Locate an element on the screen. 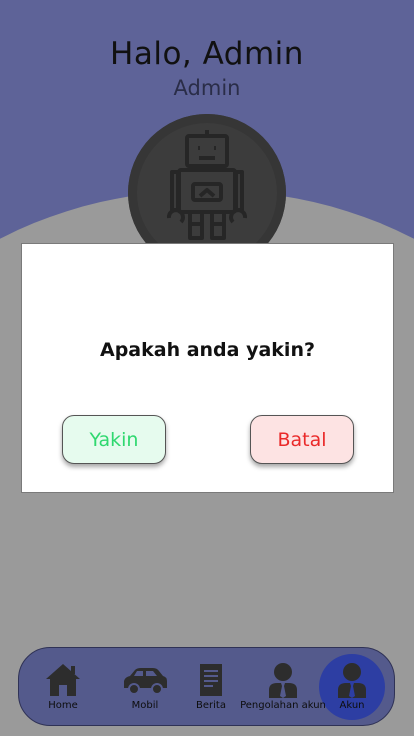  nav-item-mobil: Mobil is located at coordinates (145, 687).